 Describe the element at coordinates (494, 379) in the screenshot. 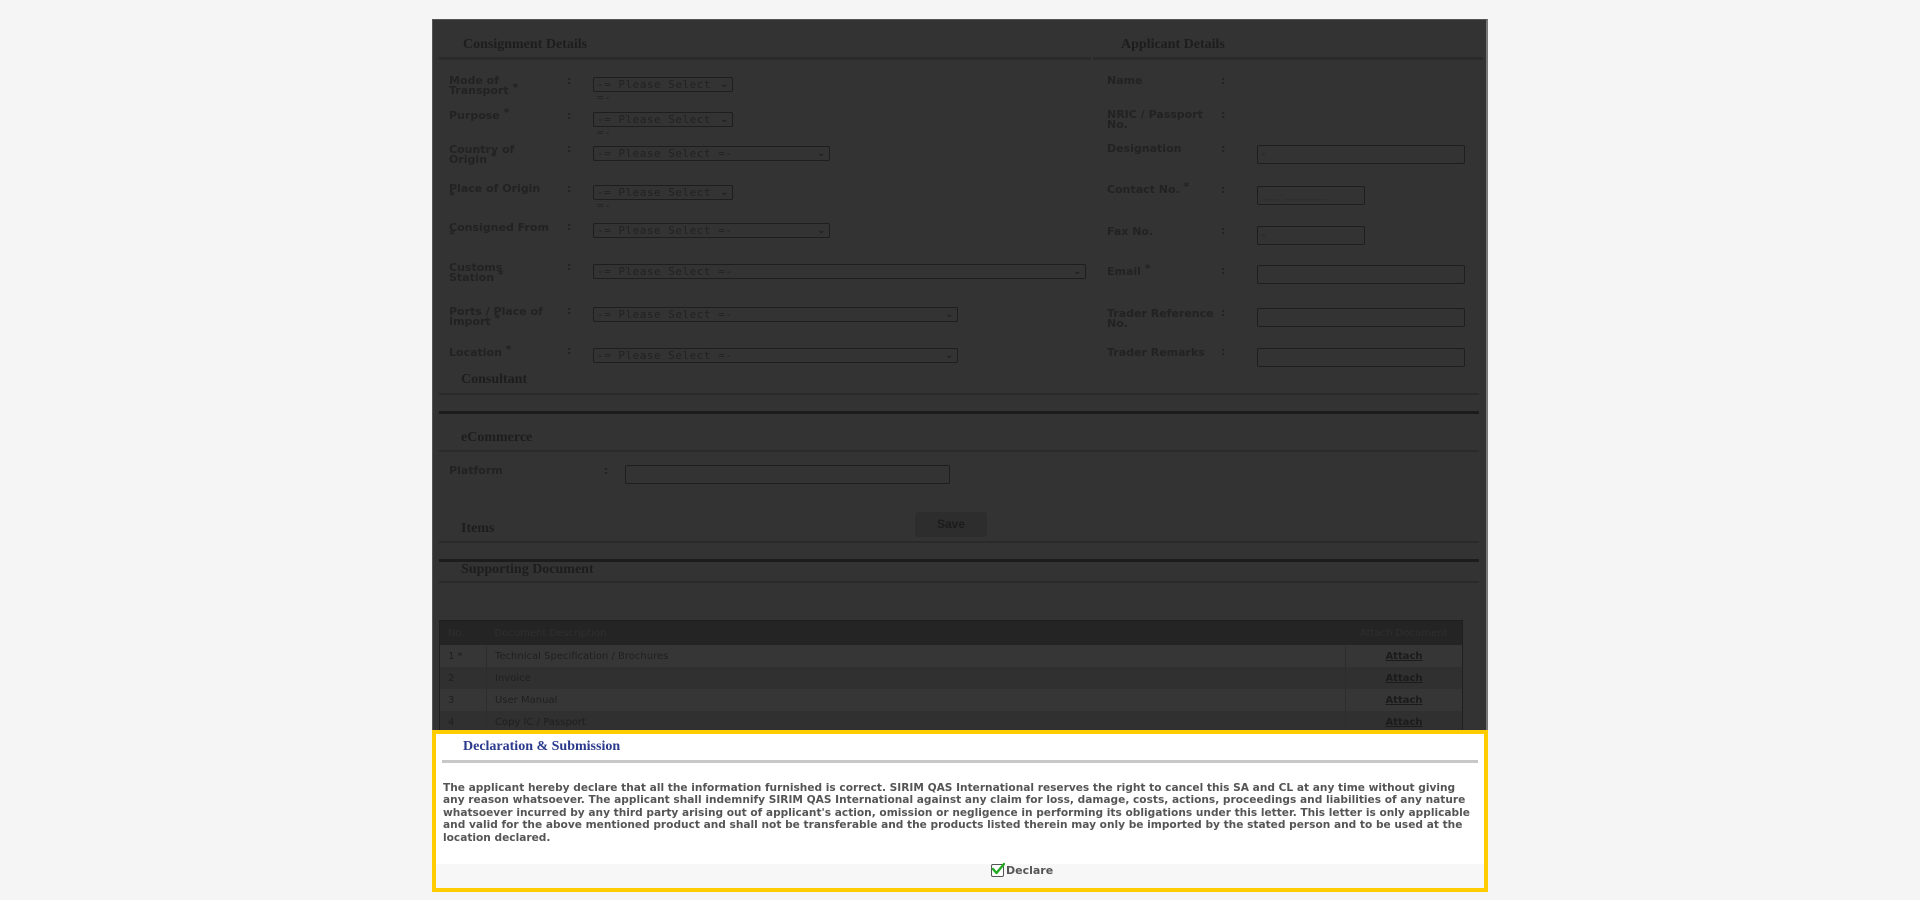

I see `consultant-title: Consultant` at that location.